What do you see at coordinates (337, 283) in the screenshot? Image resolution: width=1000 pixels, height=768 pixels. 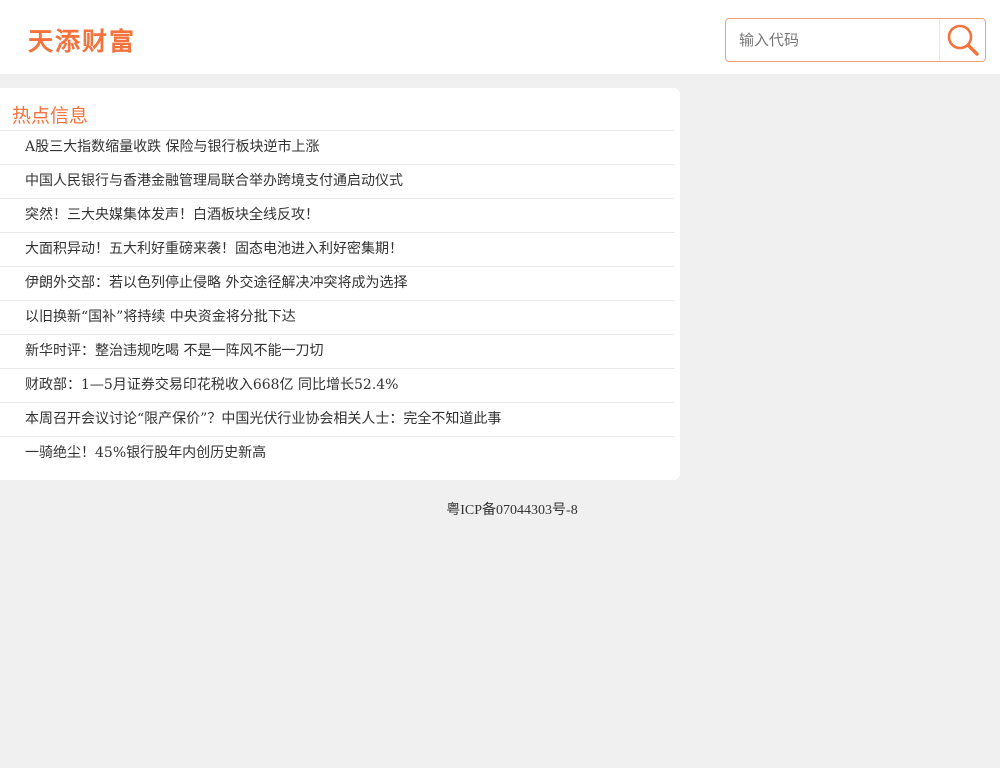 I see `news-item: 伊朗外交部：若以色列停止侵略 外交途径解决冲突将成为选择` at bounding box center [337, 283].